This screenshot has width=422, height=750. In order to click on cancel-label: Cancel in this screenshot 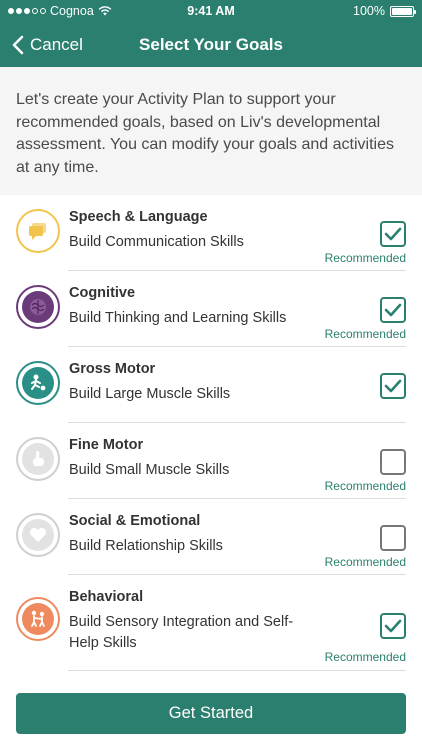, I will do `click(56, 44)`.